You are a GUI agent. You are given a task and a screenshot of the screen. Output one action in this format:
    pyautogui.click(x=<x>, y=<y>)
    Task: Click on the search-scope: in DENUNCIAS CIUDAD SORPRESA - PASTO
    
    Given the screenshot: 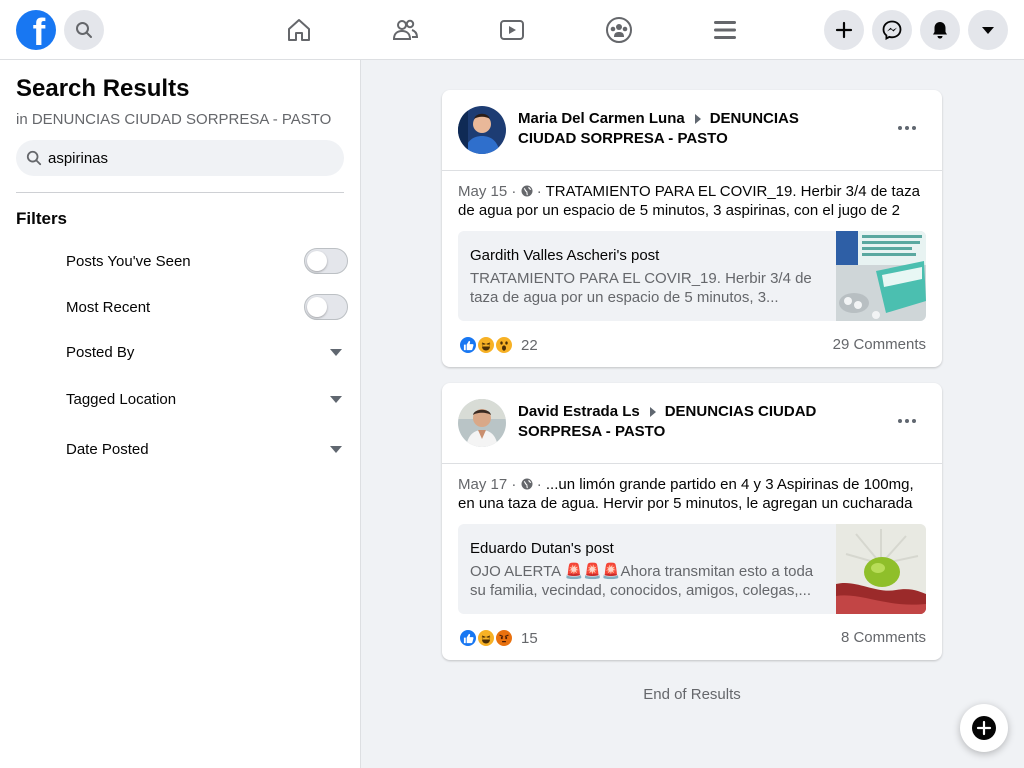 What is the action you would take?
    pyautogui.click(x=174, y=119)
    